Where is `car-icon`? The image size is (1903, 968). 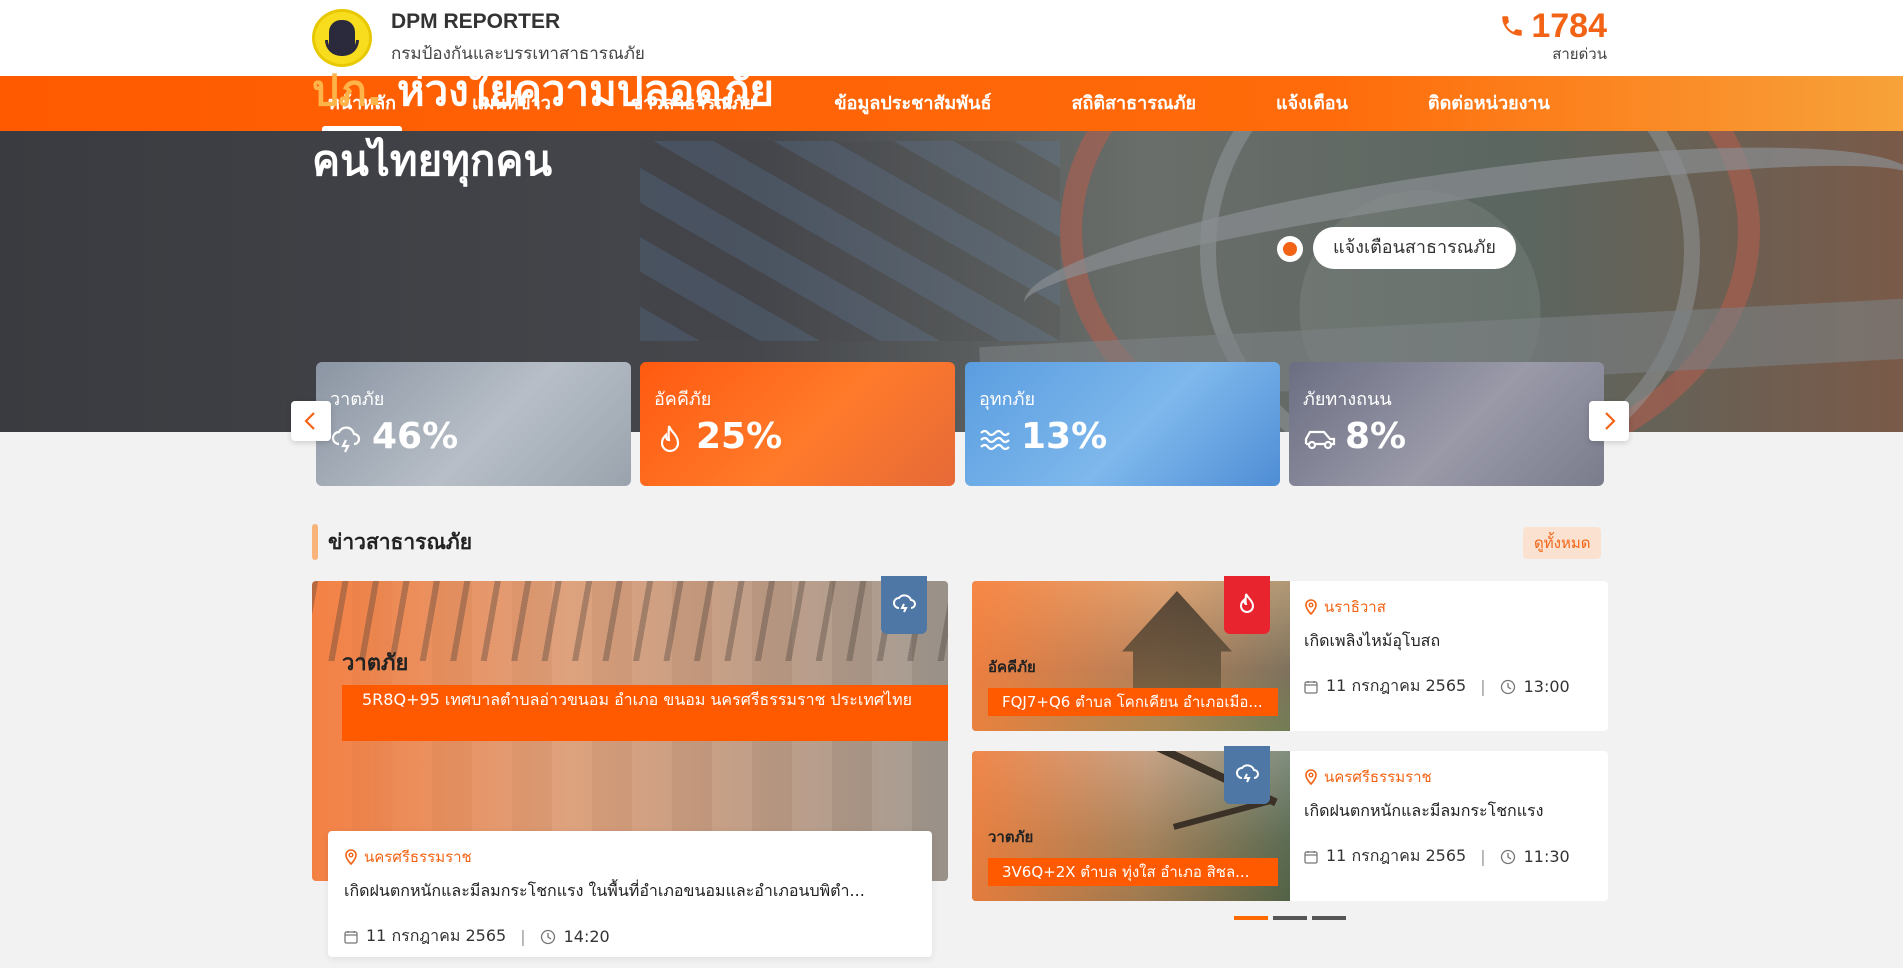
car-icon is located at coordinates (1319, 439).